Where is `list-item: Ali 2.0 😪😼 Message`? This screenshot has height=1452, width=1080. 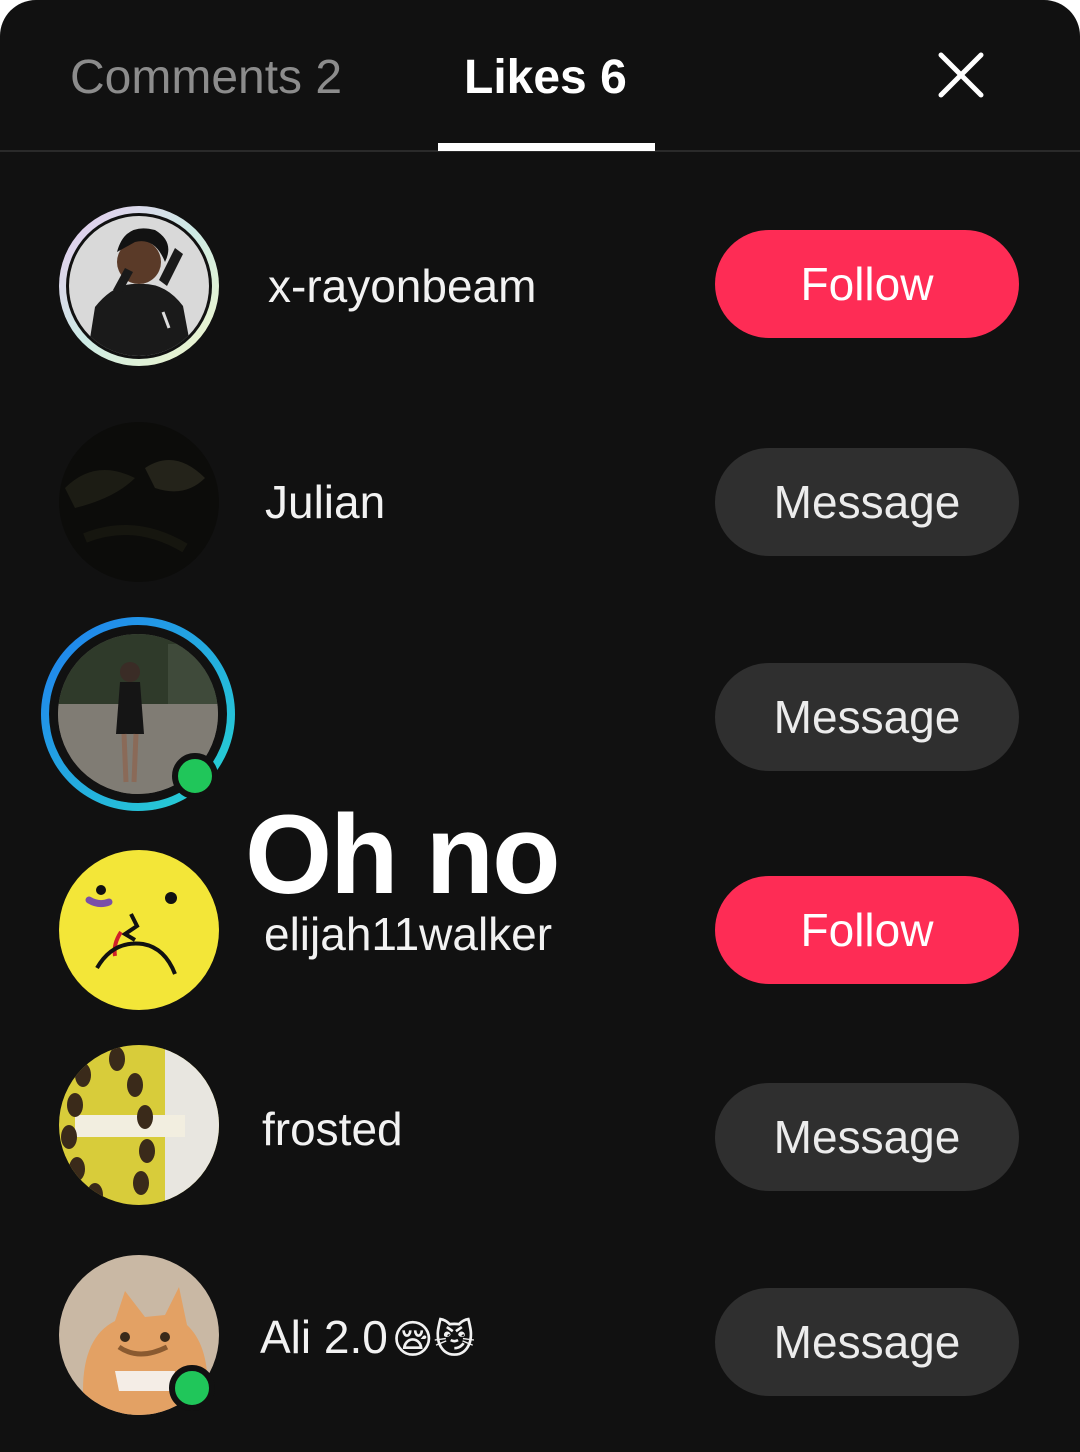 list-item: Ali 2.0 😪😼 Message is located at coordinates (540, 1341).